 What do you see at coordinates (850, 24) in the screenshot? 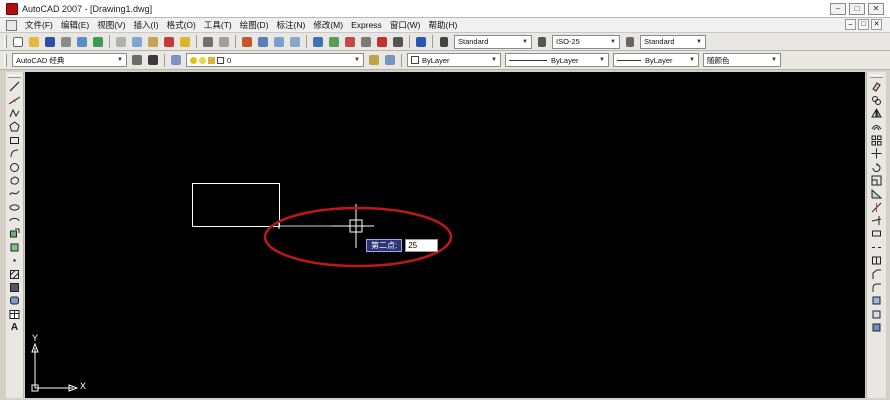
I see `doc-minimize-icon: –` at bounding box center [850, 24].